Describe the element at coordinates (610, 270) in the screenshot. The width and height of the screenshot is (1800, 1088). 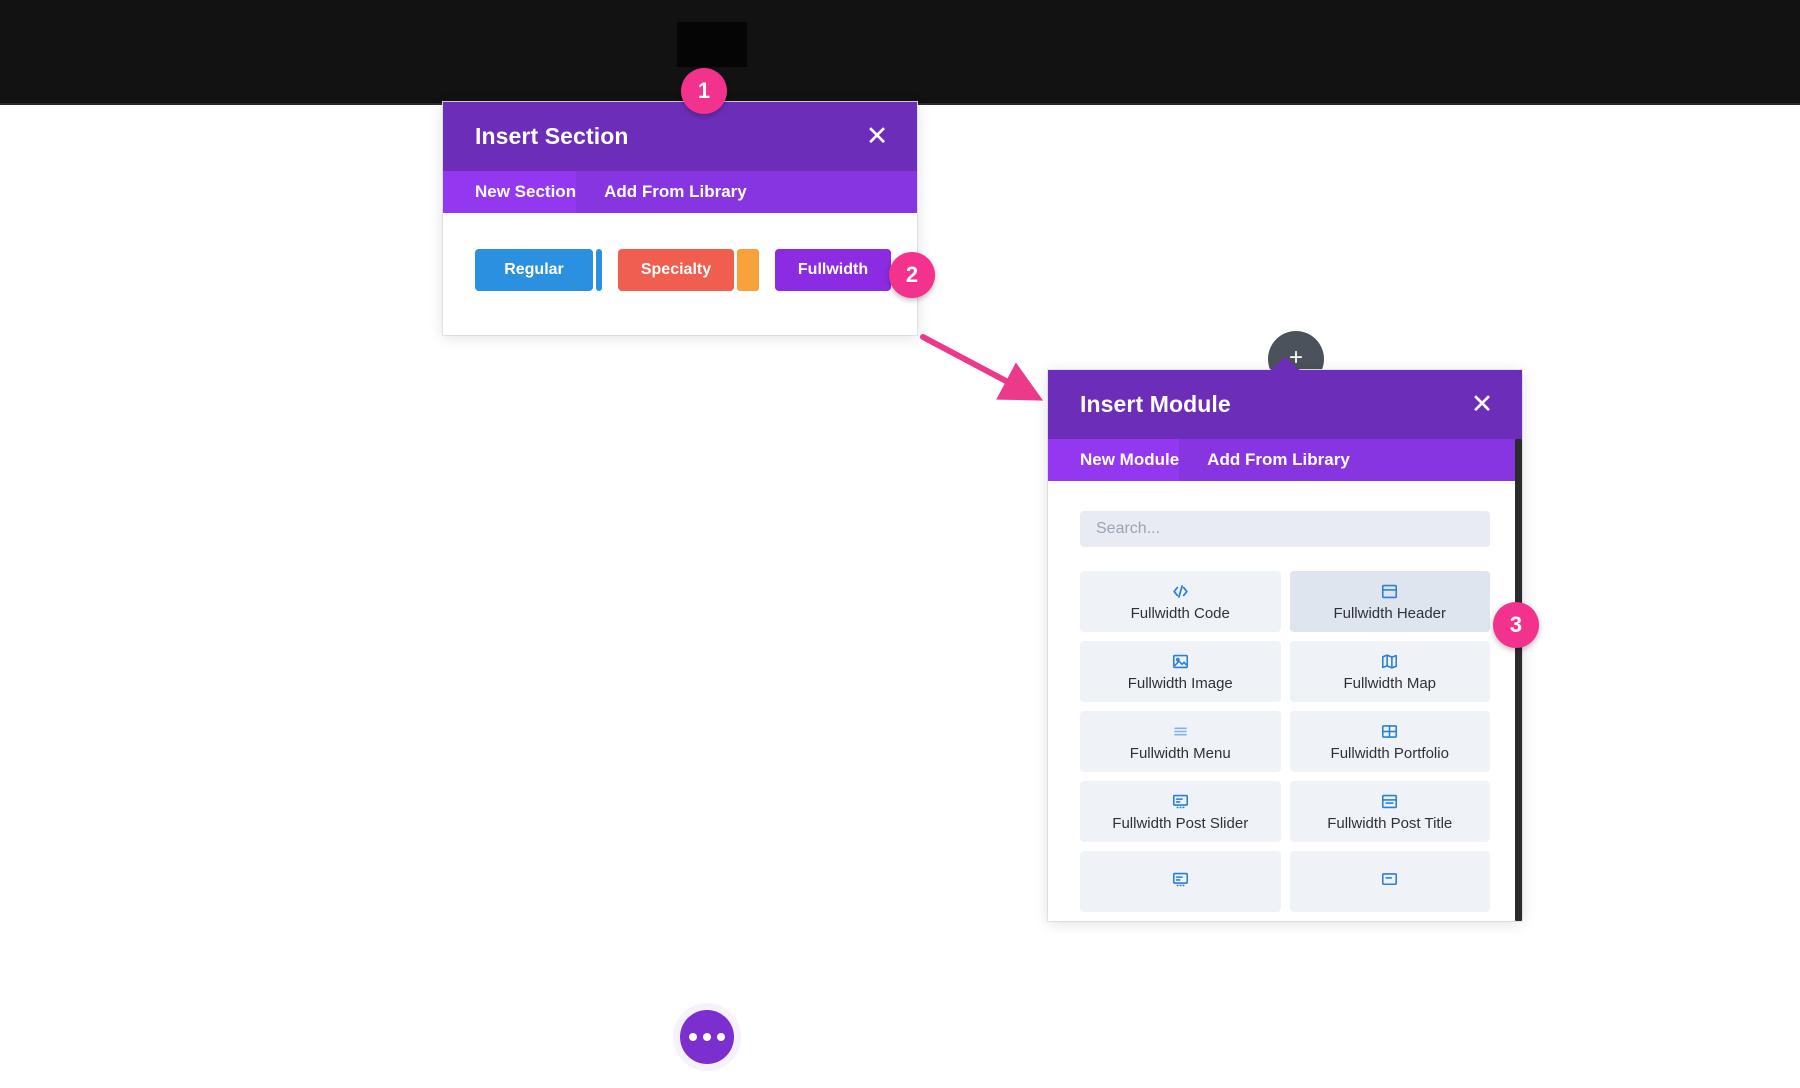
I see `button-gap` at that location.